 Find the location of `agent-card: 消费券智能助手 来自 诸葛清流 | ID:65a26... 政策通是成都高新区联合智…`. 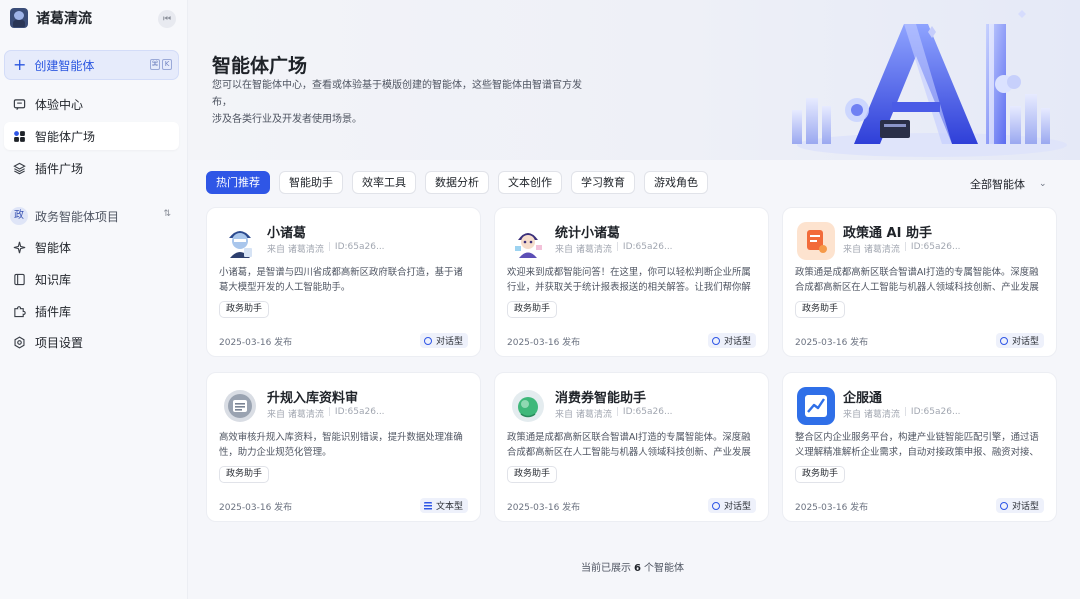

agent-card: 消费券智能助手 来自 诸葛清流 | ID:65a26... 政策通是成都高新区联合智… is located at coordinates (631, 447).